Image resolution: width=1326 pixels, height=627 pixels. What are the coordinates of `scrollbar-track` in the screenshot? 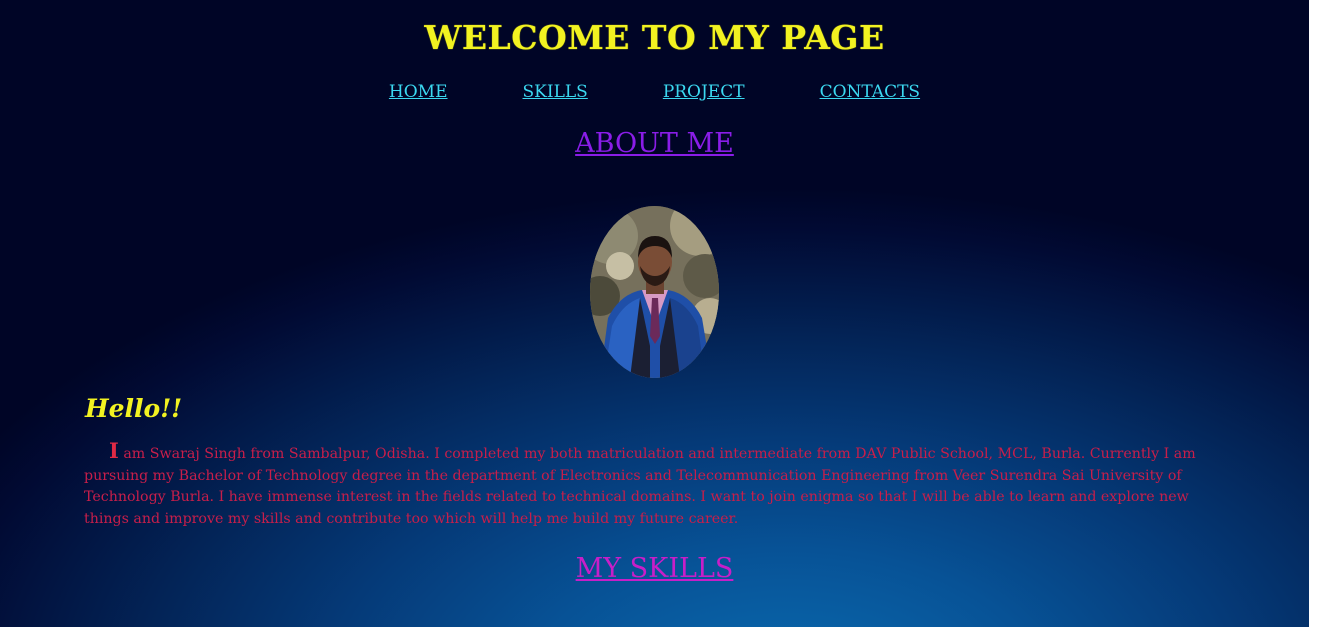 It's located at (1317, 313).